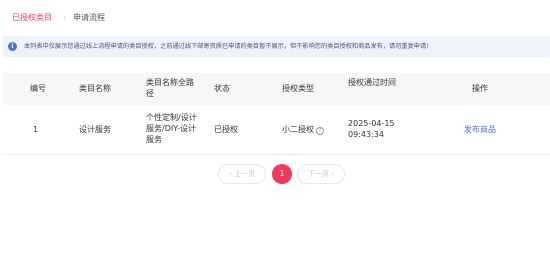 This screenshot has width=550, height=257. I want to click on header-auth-time: 授权通过时间, so click(372, 82).